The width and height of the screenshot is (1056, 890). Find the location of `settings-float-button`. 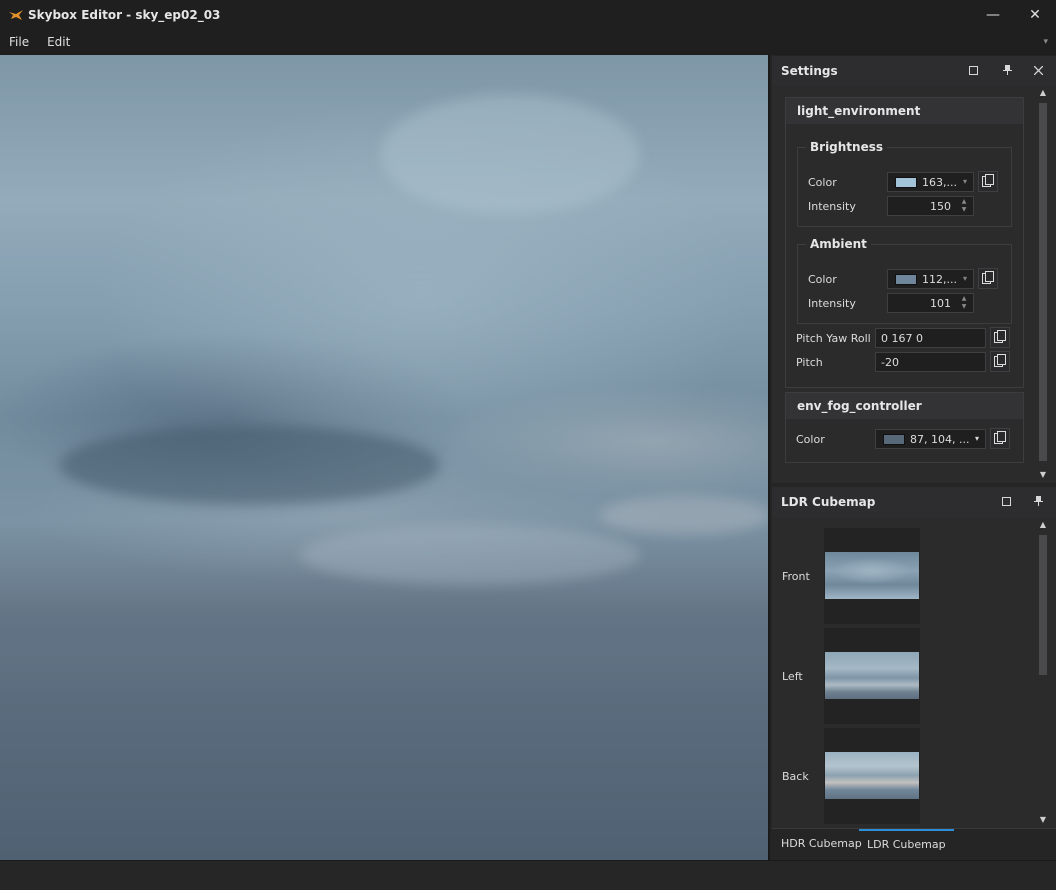

settings-float-button is located at coordinates (973, 71).